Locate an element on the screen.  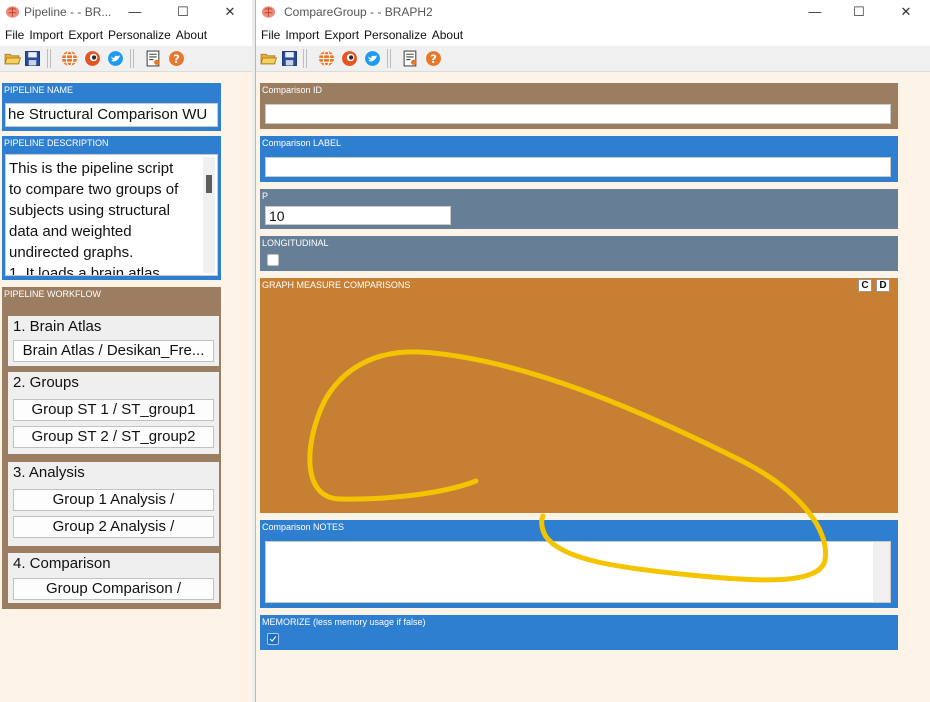
description-scrollbar is located at coordinates (209, 215).